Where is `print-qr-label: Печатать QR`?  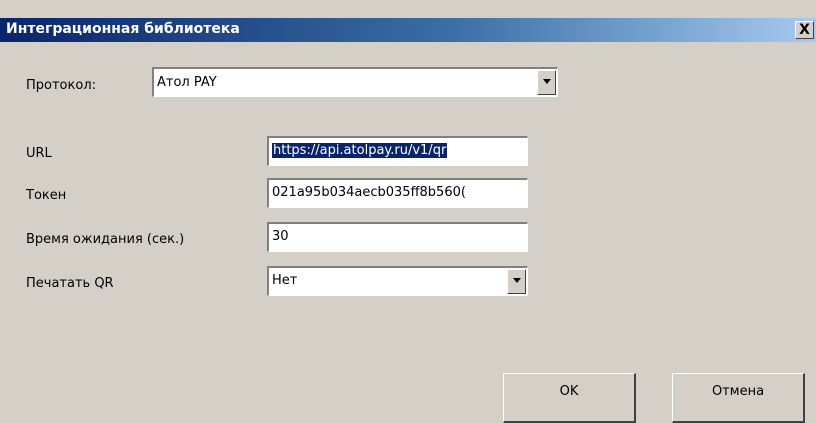 print-qr-label: Печатать QR is located at coordinates (70, 283).